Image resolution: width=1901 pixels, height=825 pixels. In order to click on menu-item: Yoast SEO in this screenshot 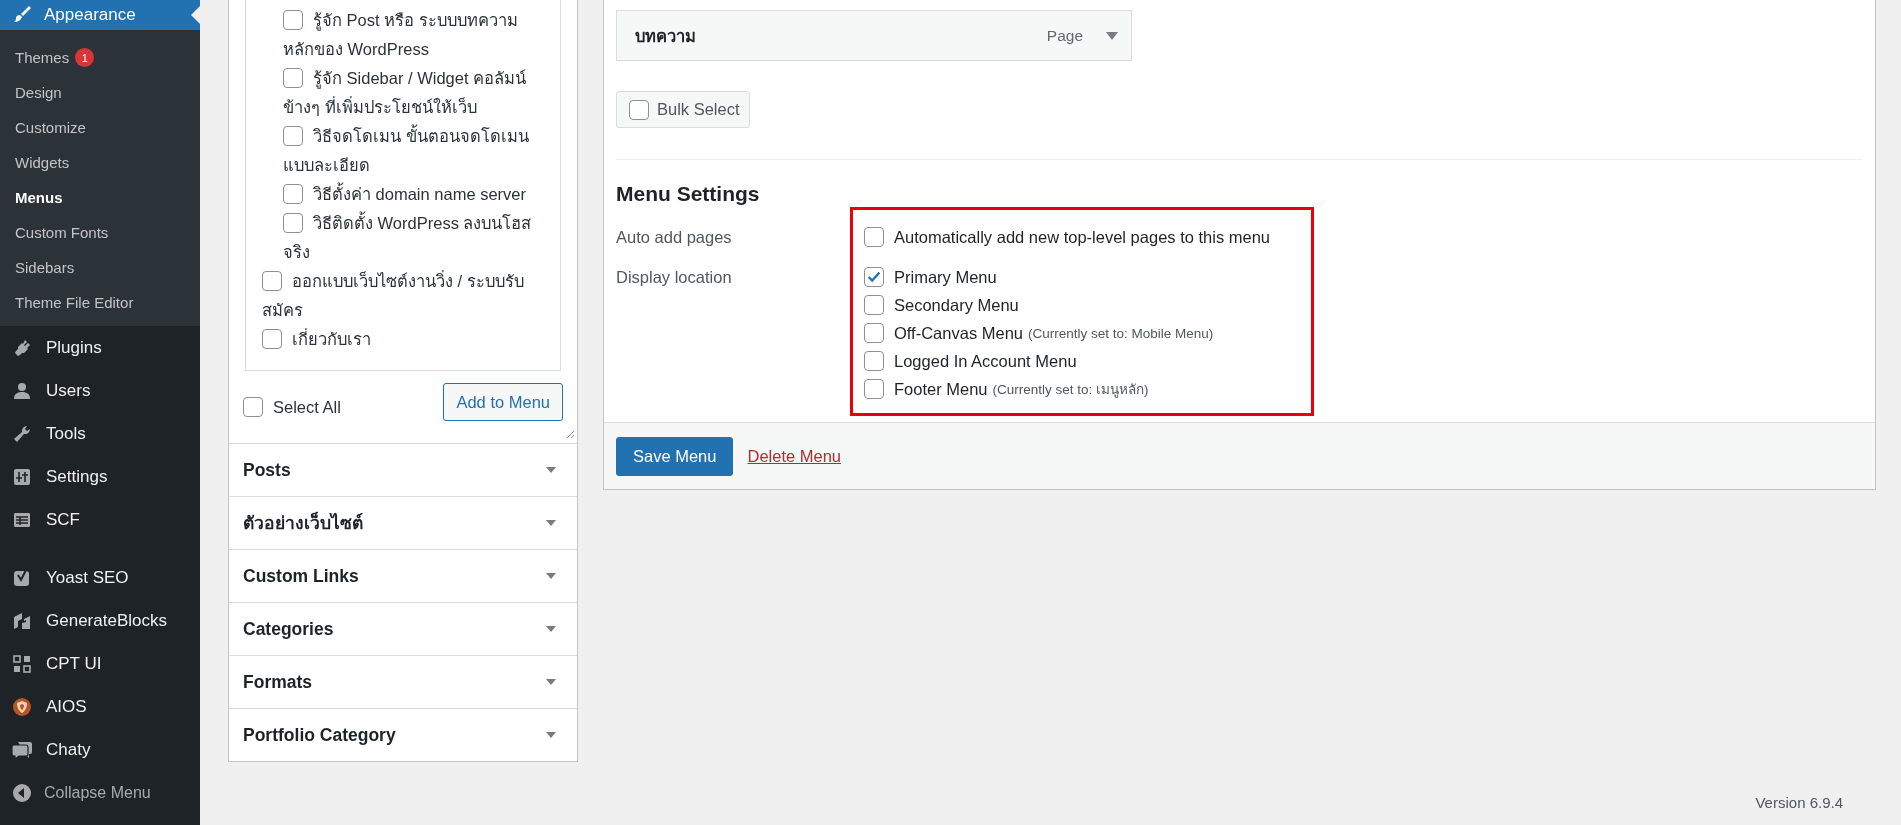, I will do `click(100, 577)`.